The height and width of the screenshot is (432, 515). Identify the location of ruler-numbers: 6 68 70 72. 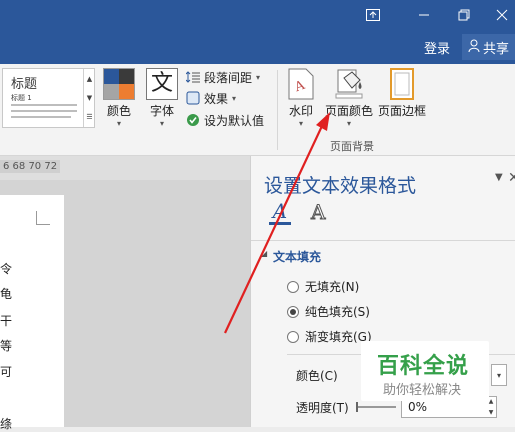
(30, 166).